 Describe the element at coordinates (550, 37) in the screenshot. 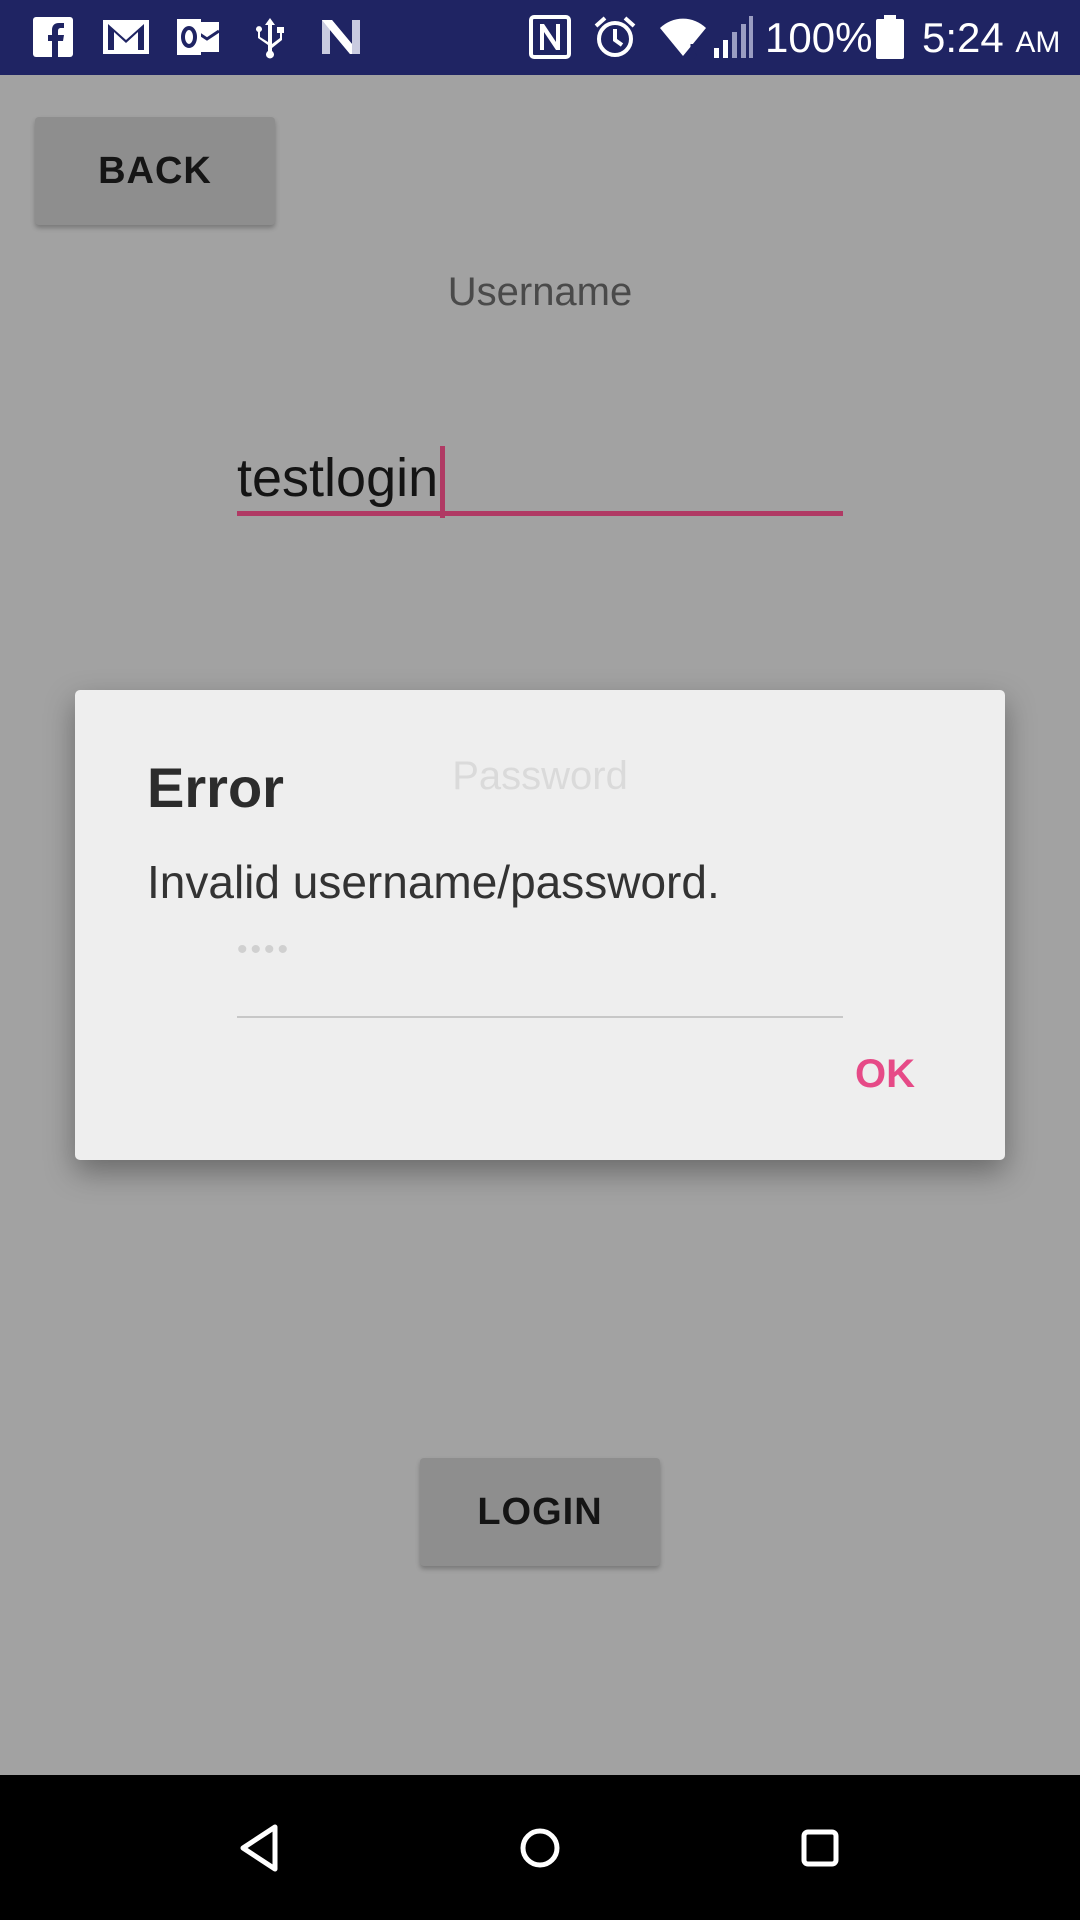

I see `nfc-icon` at that location.